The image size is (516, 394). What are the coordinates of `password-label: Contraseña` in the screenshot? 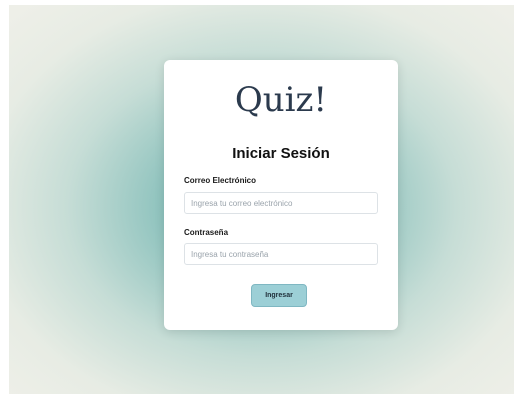 It's located at (206, 232).